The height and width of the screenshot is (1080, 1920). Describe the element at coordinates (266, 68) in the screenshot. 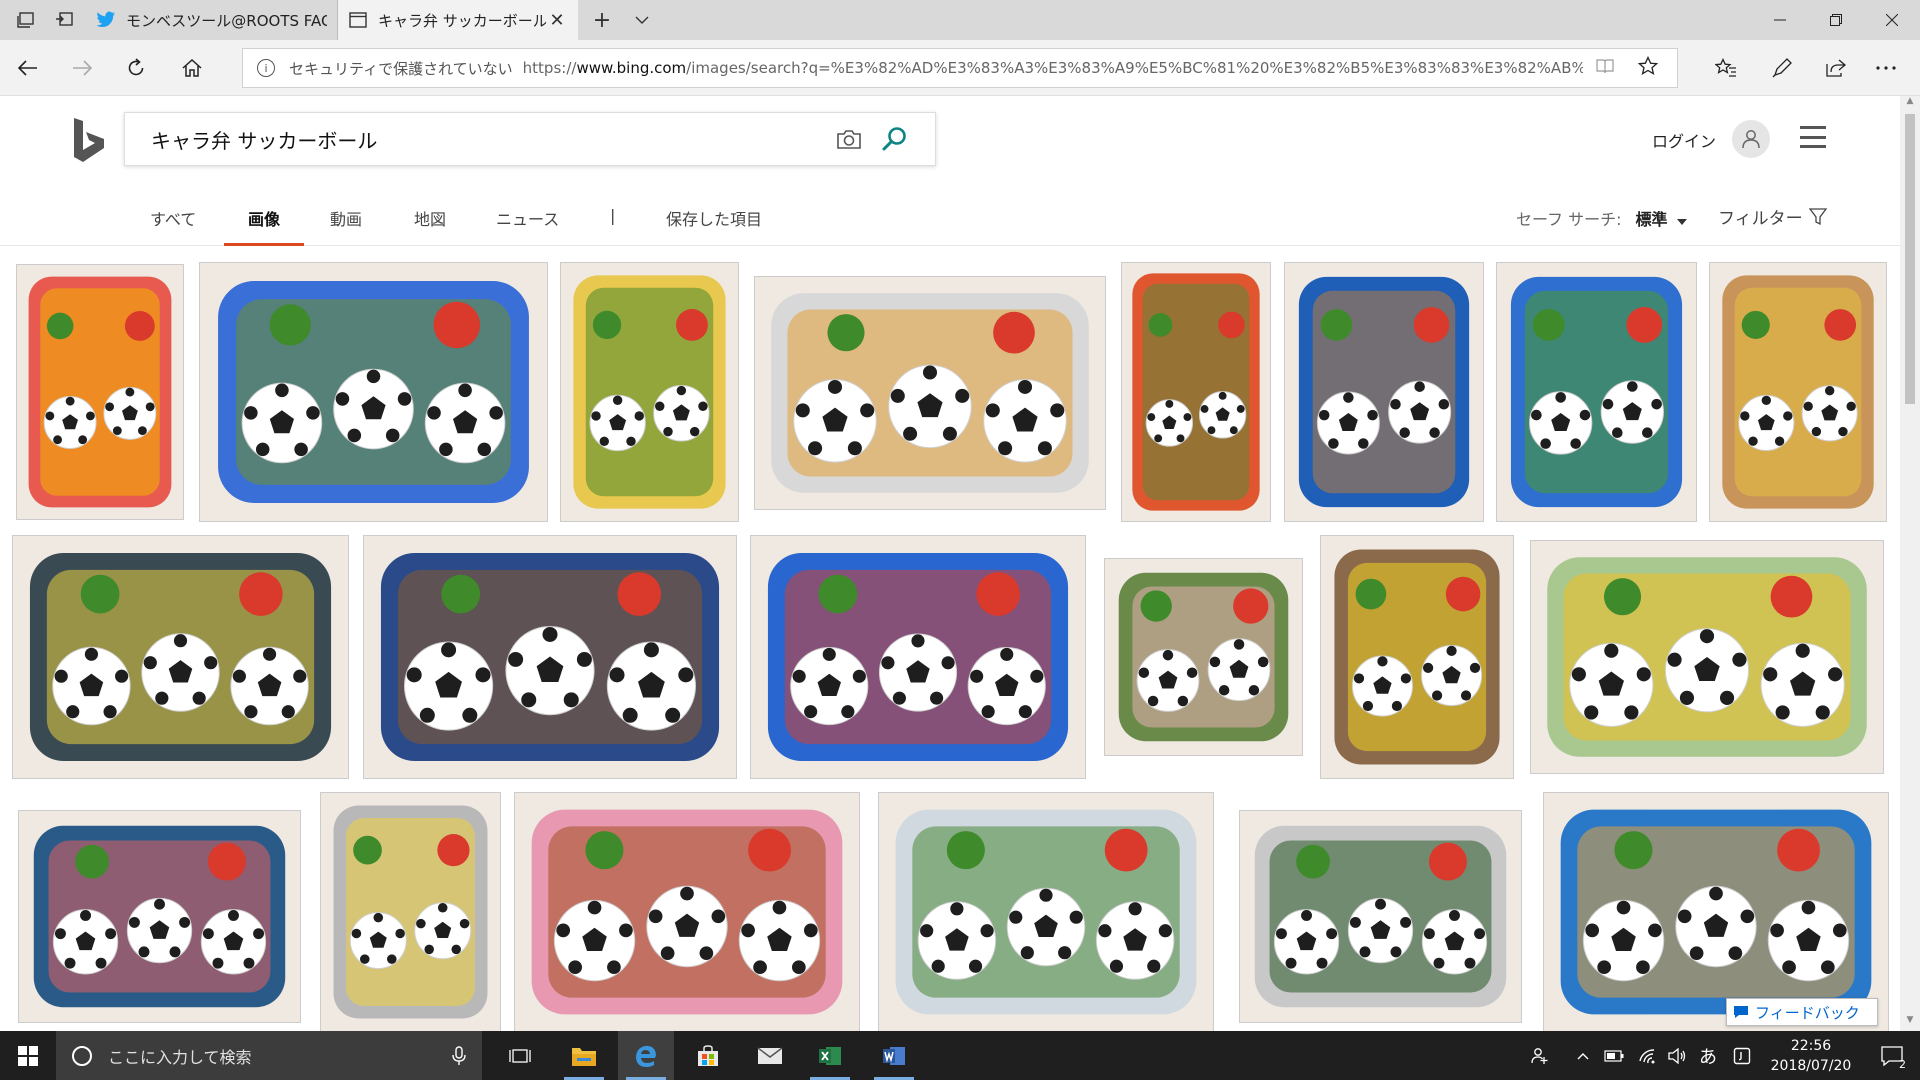

I see `info-icon: i` at that location.